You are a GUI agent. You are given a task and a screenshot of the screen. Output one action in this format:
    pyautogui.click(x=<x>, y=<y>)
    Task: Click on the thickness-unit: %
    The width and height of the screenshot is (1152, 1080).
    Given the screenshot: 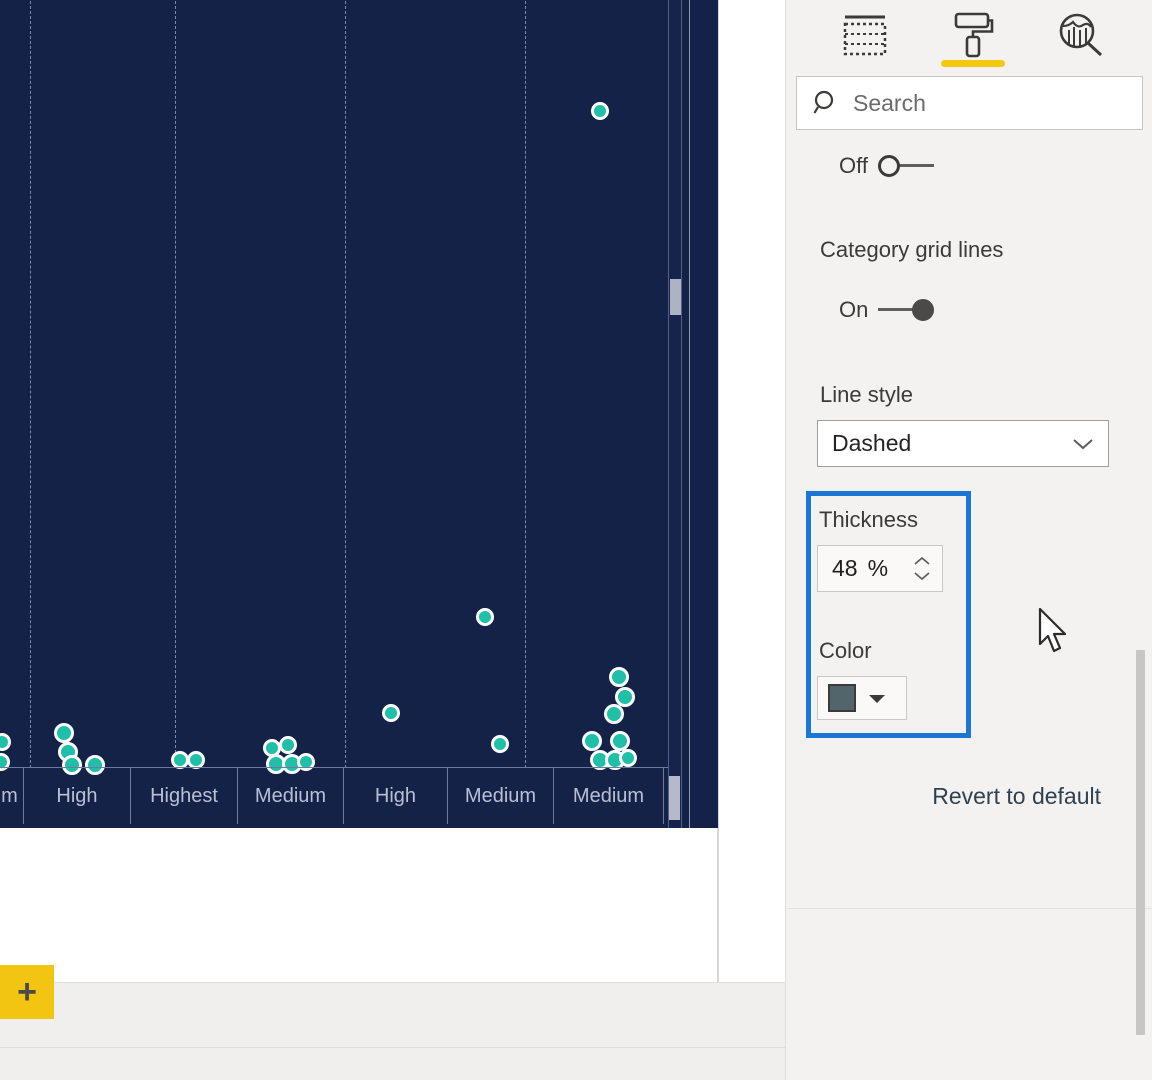 What is the action you would take?
    pyautogui.click(x=878, y=568)
    